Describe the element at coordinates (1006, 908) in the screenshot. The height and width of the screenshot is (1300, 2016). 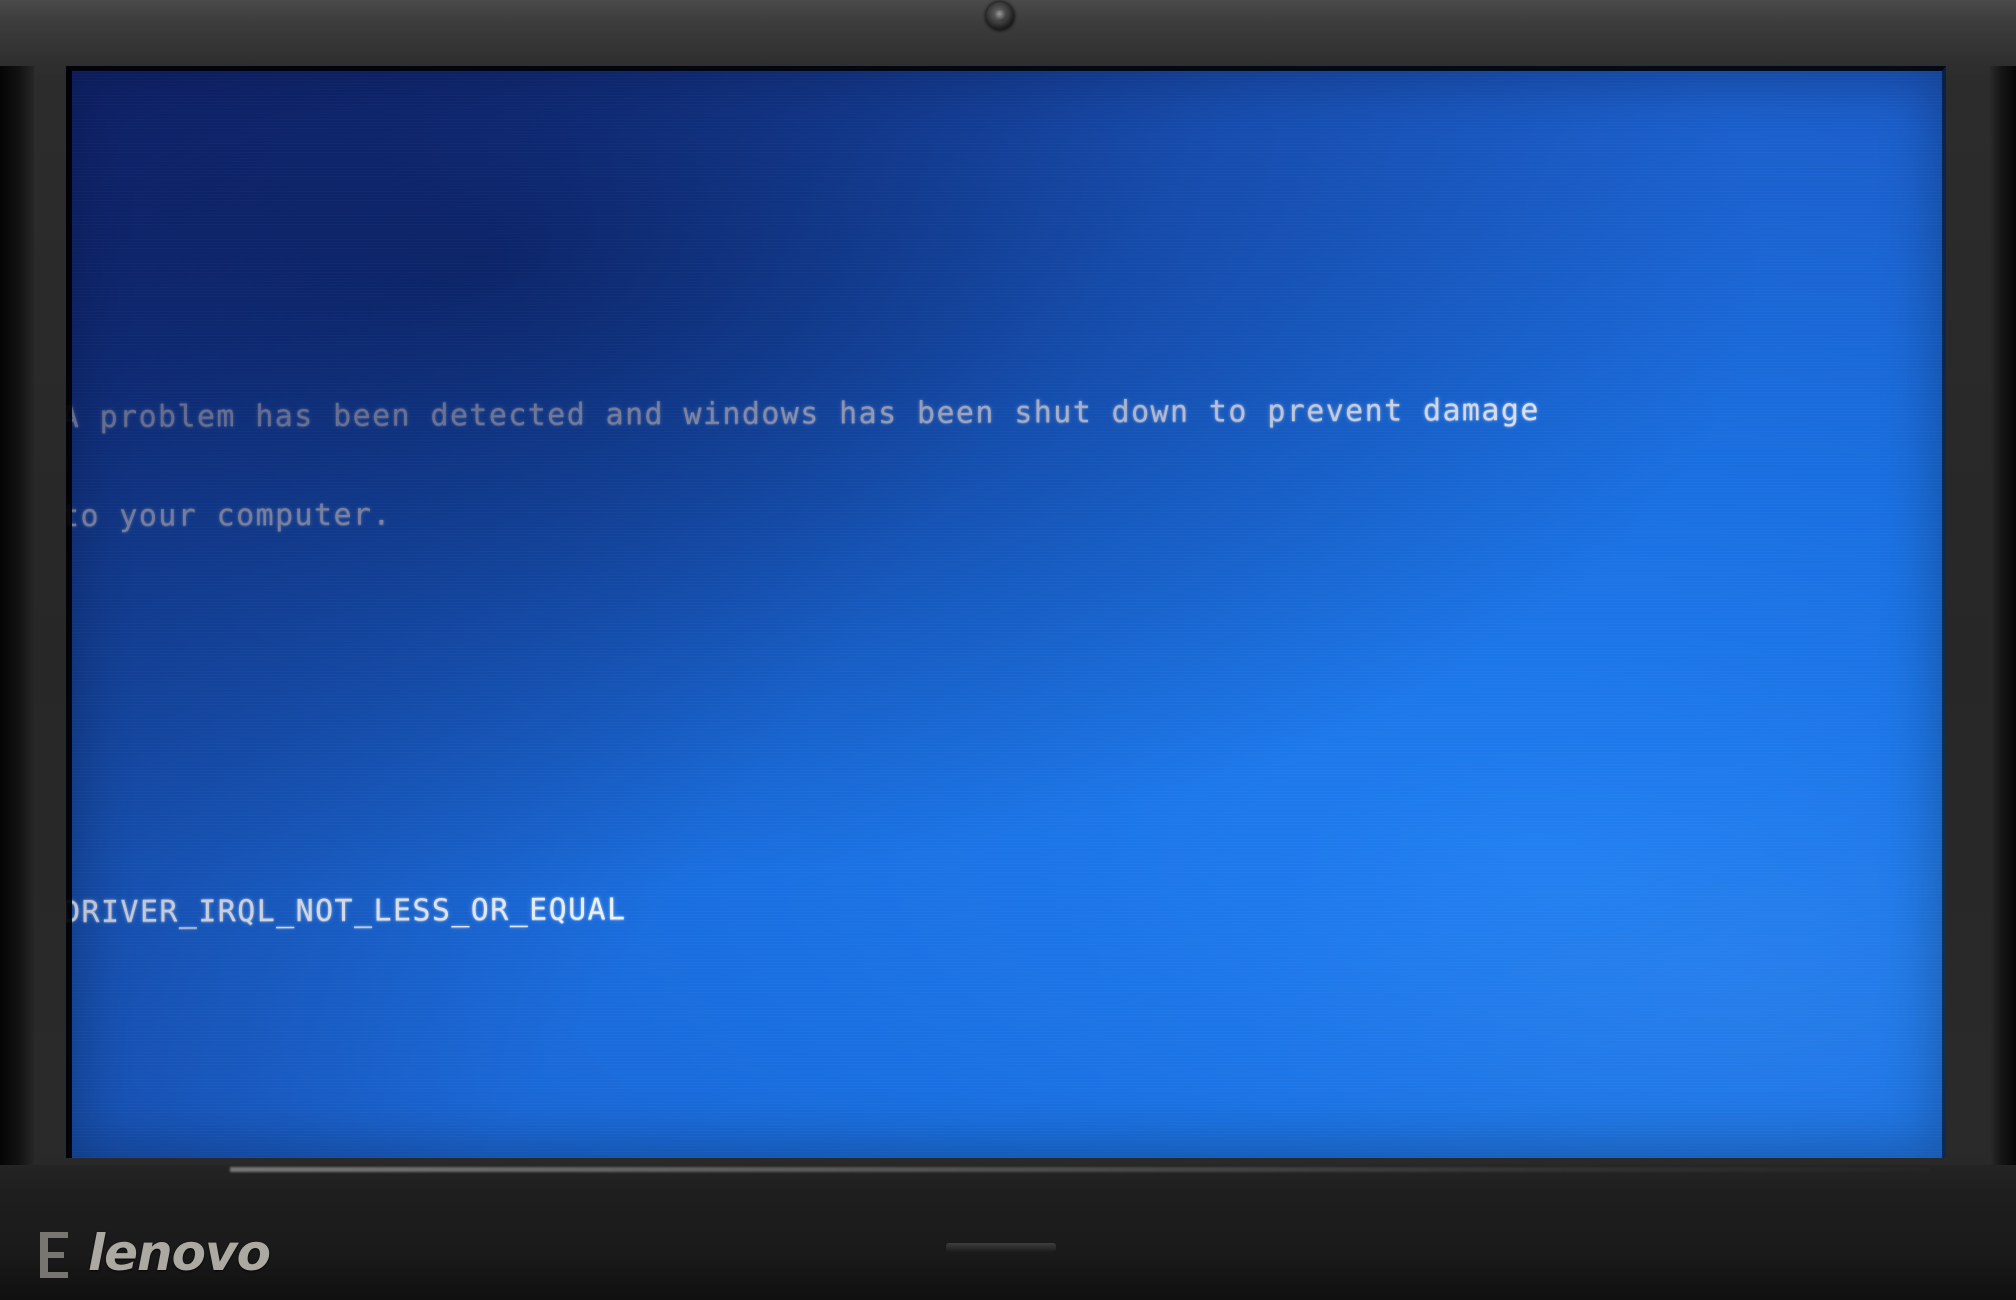
I see `bsod-stop-name-paragraph: DRIVER_IRQL_NOT_LESS_OR_EQUAL` at that location.